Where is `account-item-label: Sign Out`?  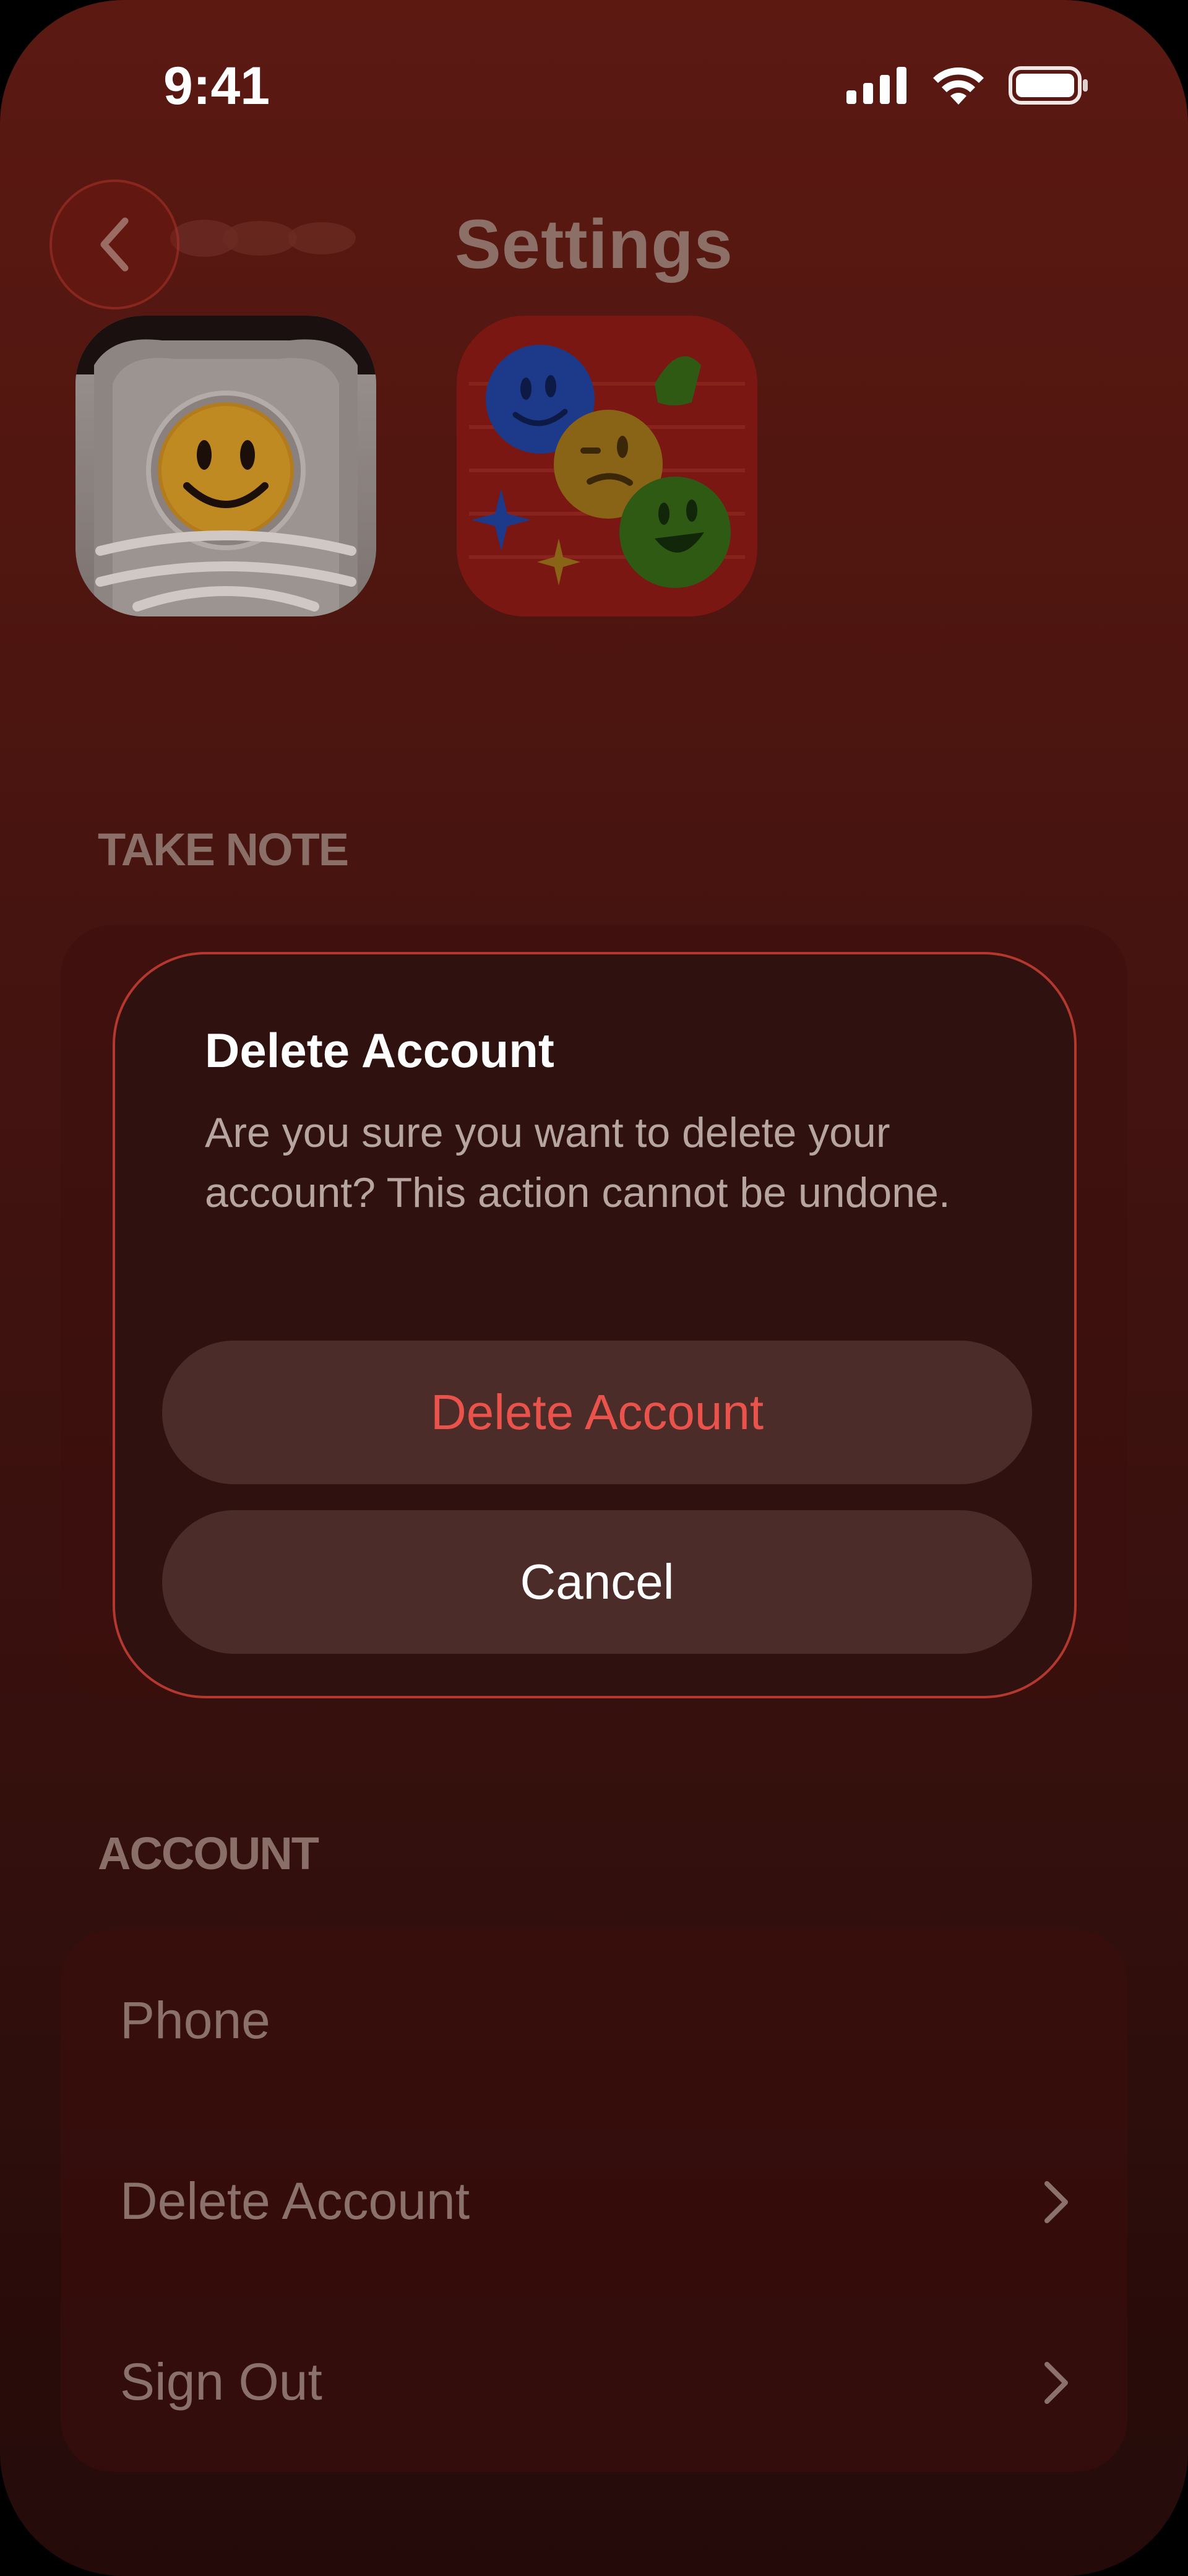
account-item-label: Sign Out is located at coordinates (221, 2381).